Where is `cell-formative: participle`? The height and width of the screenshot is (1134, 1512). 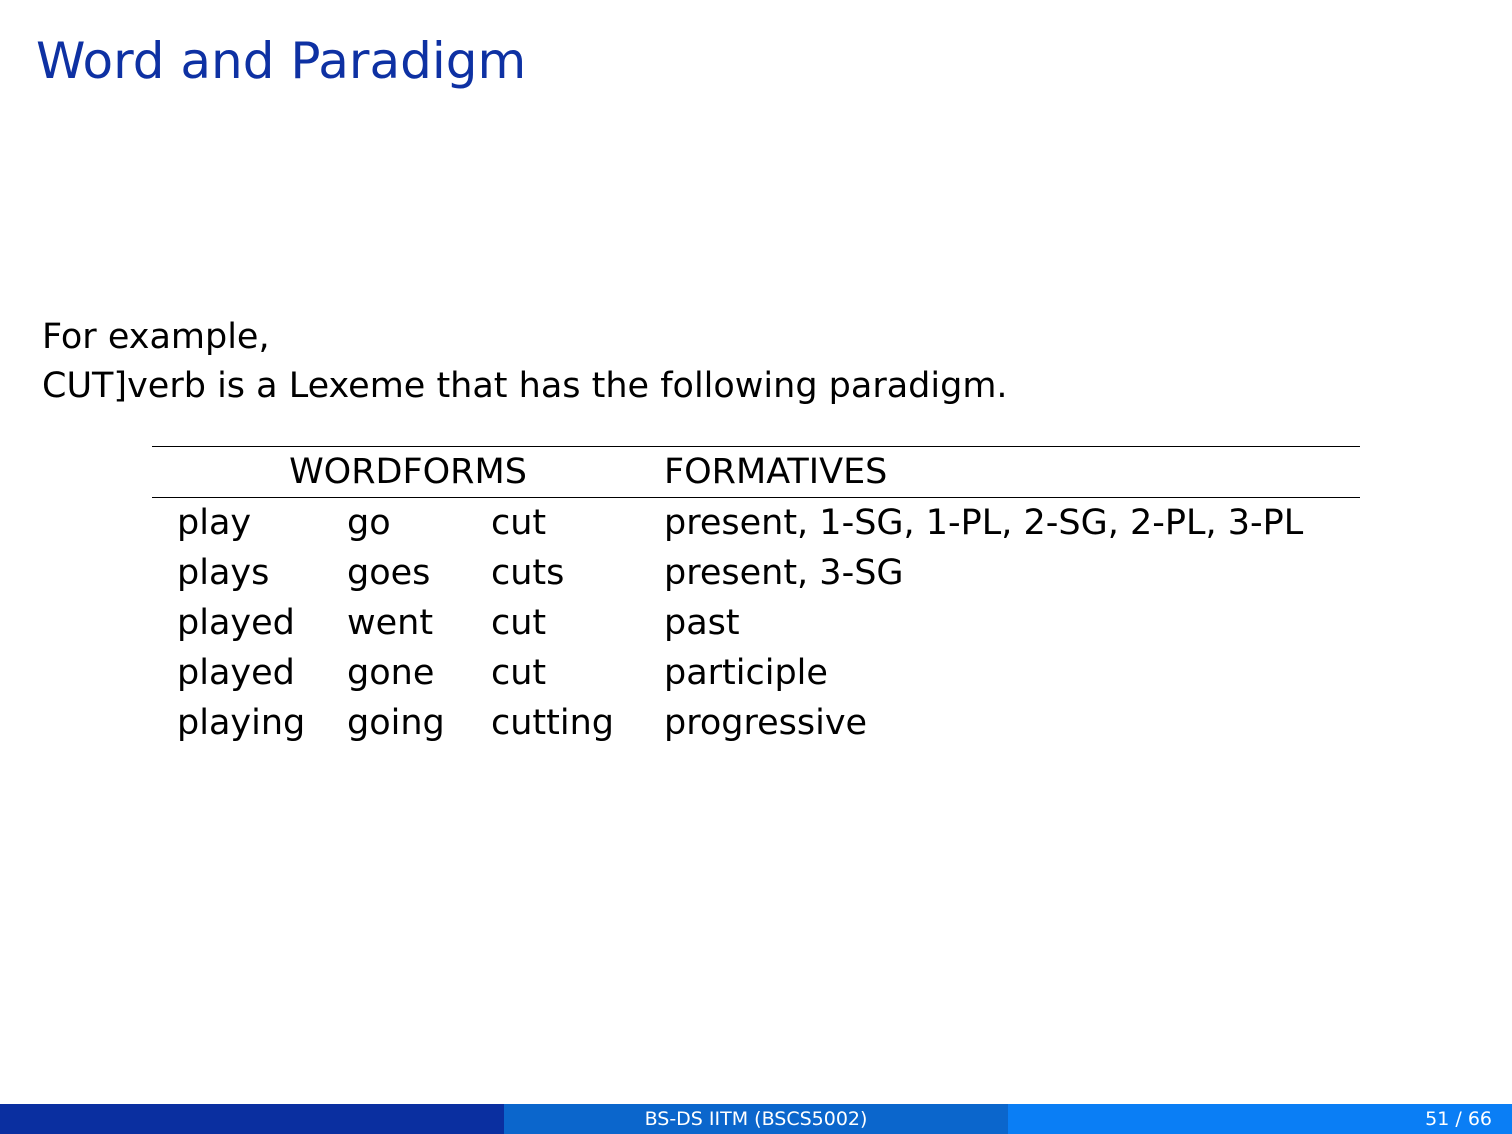
cell-formative: participle is located at coordinates (746, 673).